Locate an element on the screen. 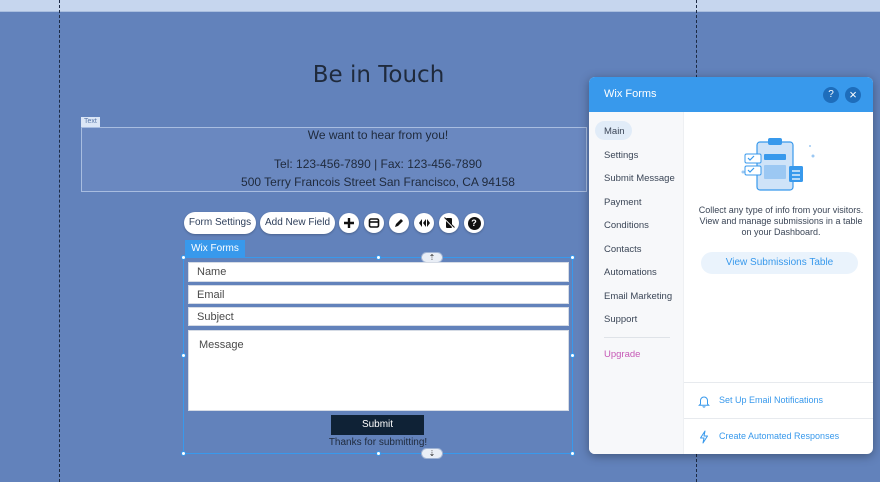 This screenshot has width=880, height=482. bell-icon is located at coordinates (704, 402).